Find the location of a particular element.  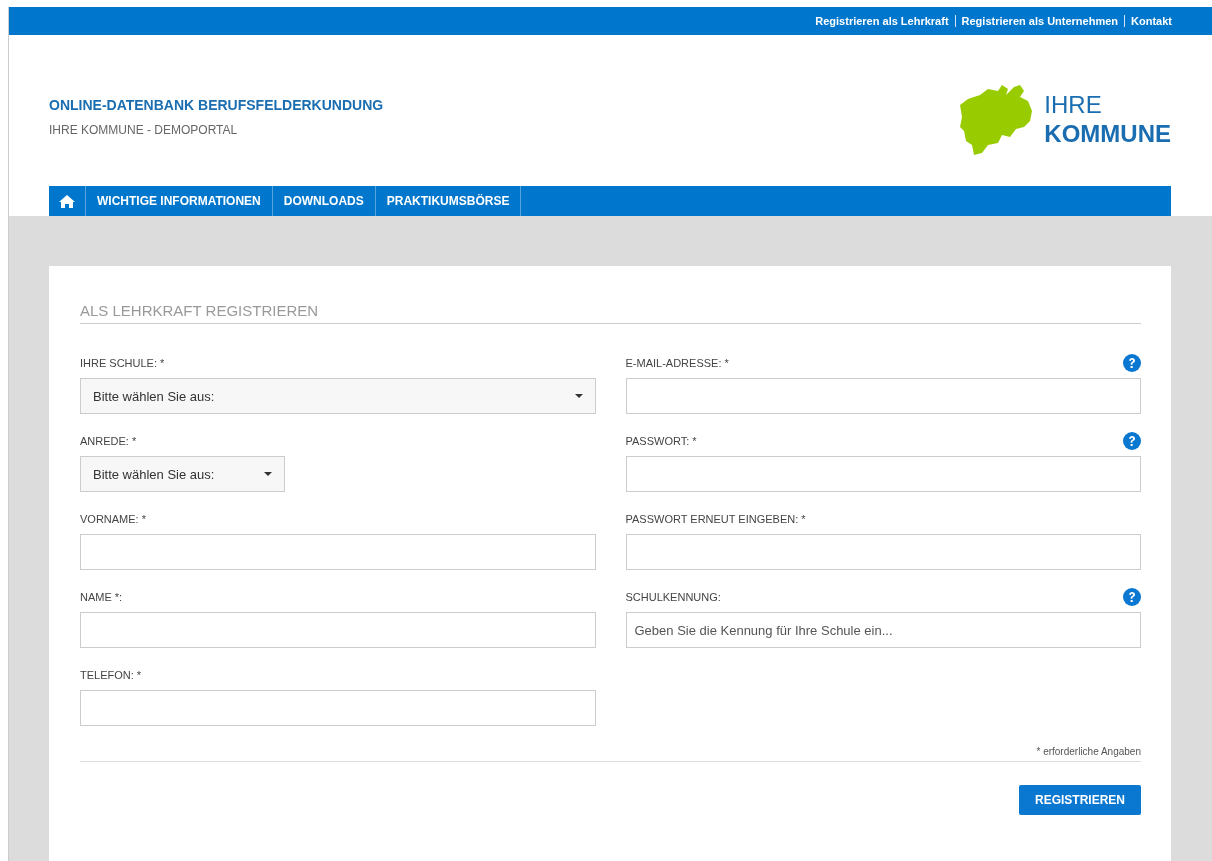

logo-text: KOMMUNE is located at coordinates (1107, 133).